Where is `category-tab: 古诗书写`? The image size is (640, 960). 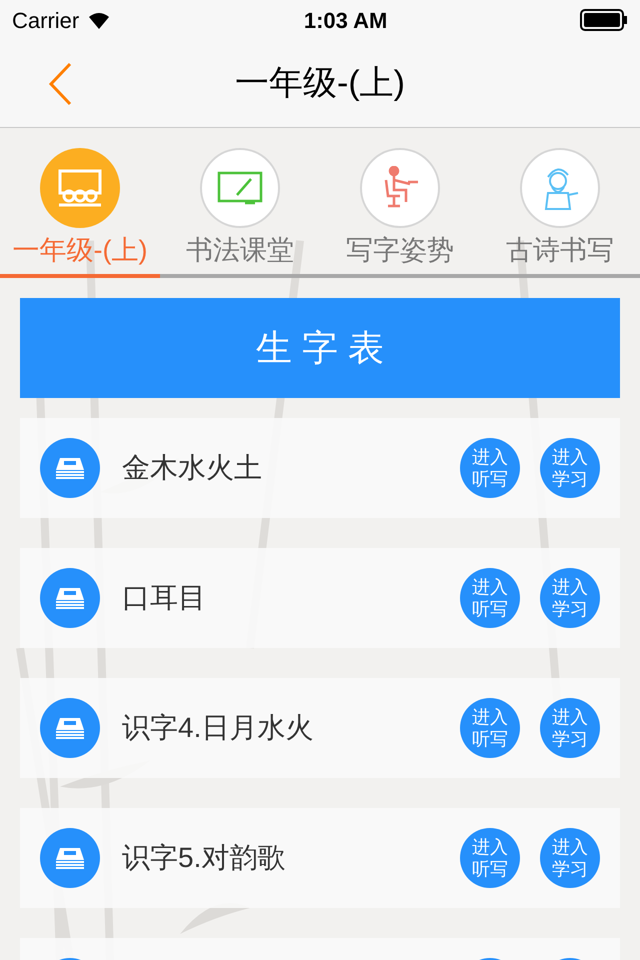
category-tab: 古诗书写 is located at coordinates (560, 213).